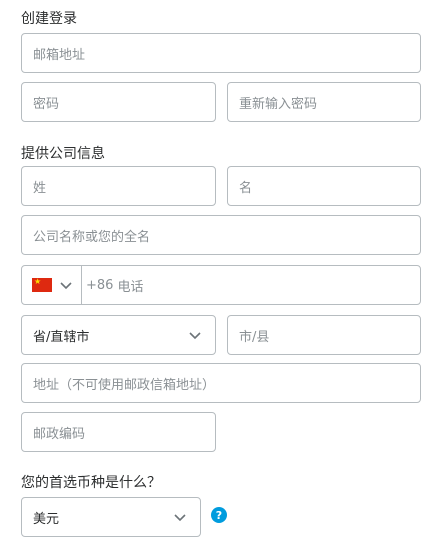 This screenshot has height=552, width=439. I want to click on help-icon: ?, so click(219, 515).